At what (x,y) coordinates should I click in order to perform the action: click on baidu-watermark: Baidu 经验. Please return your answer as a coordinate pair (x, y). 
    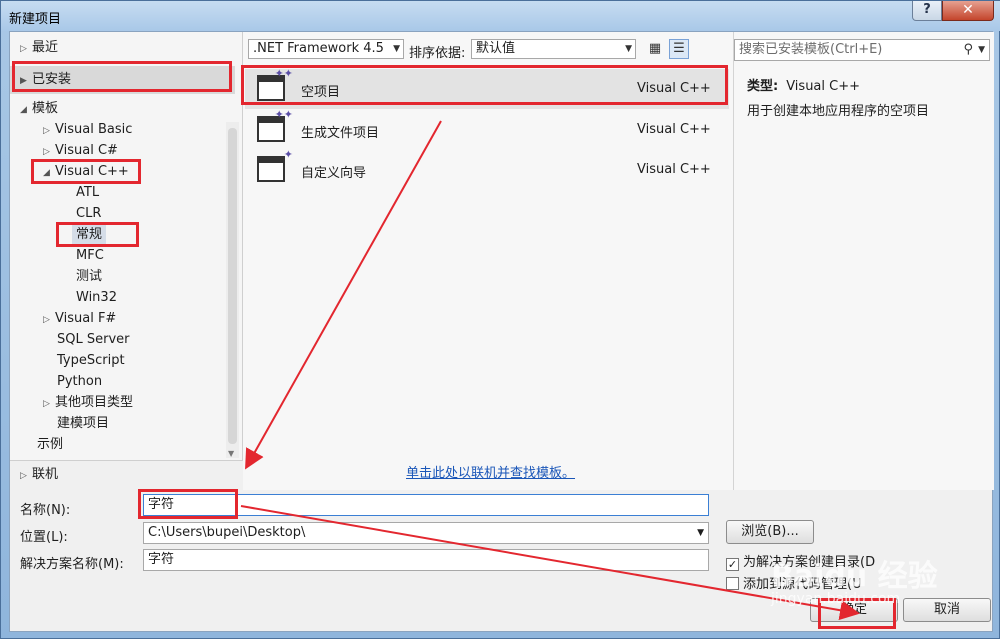
    Looking at the image, I should click on (854, 576).